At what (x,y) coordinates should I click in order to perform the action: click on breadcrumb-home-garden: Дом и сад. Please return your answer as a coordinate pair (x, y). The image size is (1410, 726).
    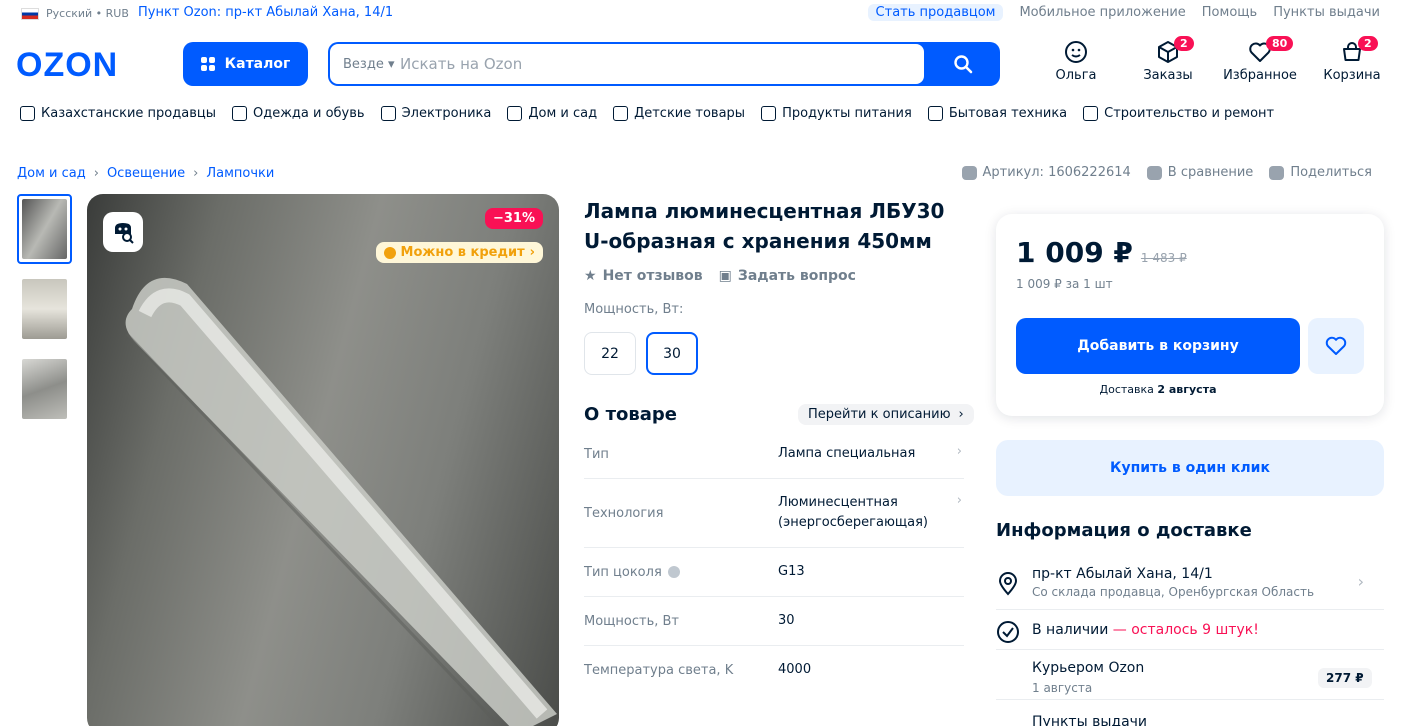
    Looking at the image, I should click on (51, 173).